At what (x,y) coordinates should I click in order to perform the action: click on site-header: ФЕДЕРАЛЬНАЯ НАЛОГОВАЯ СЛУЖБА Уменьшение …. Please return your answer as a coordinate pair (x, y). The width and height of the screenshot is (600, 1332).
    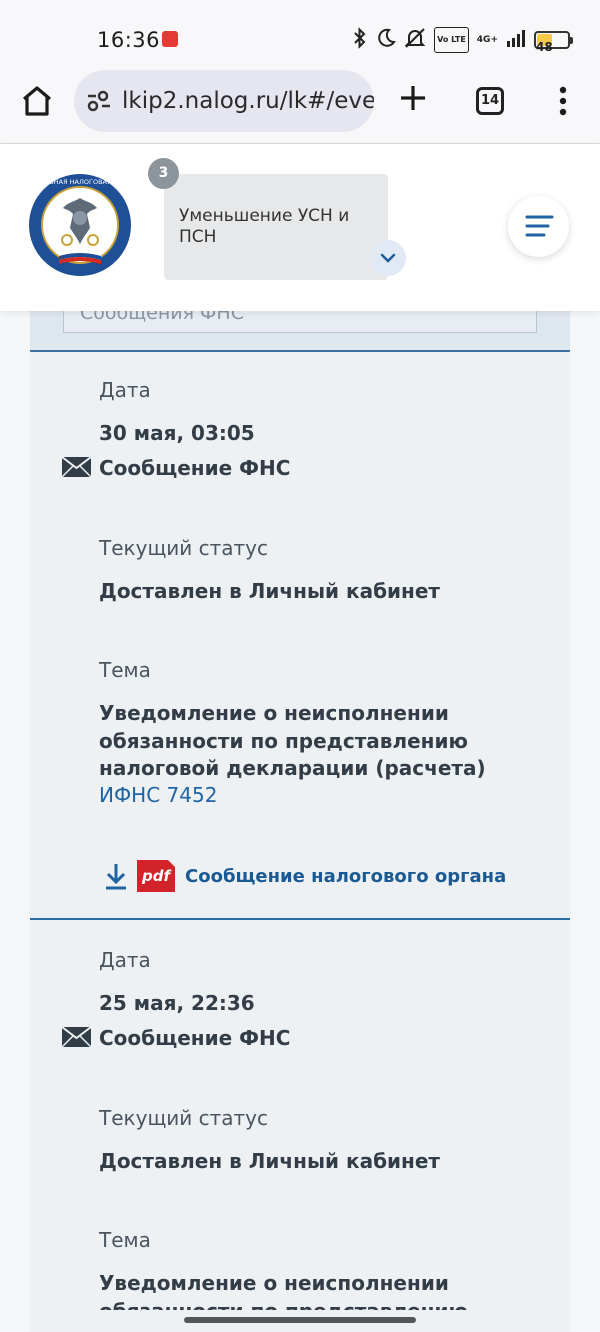
    Looking at the image, I should click on (300, 227).